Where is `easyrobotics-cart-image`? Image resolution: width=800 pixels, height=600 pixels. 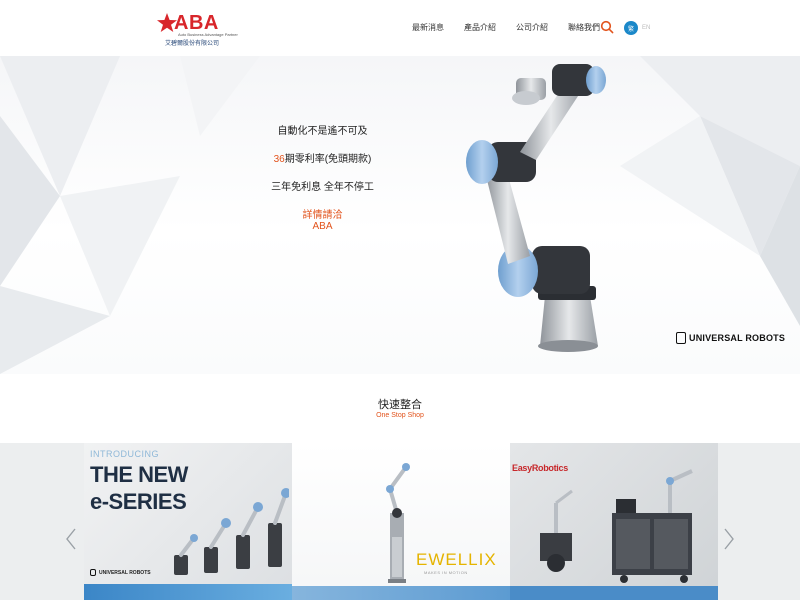
easyrobotics-cart-image is located at coordinates (616, 526).